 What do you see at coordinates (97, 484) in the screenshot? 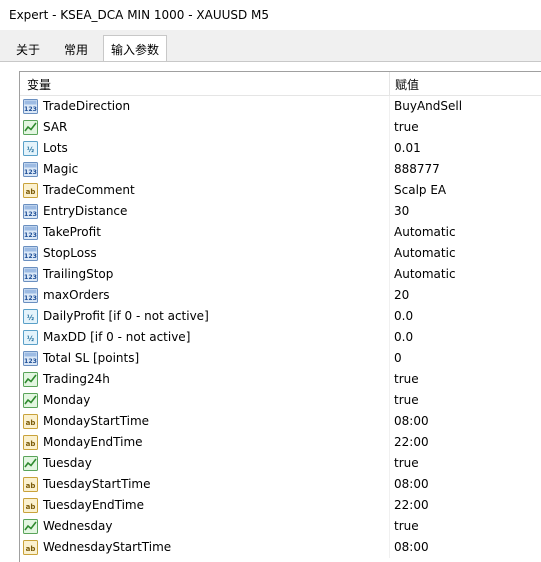
I see `parameter-name: TuesdayStartTime` at bounding box center [97, 484].